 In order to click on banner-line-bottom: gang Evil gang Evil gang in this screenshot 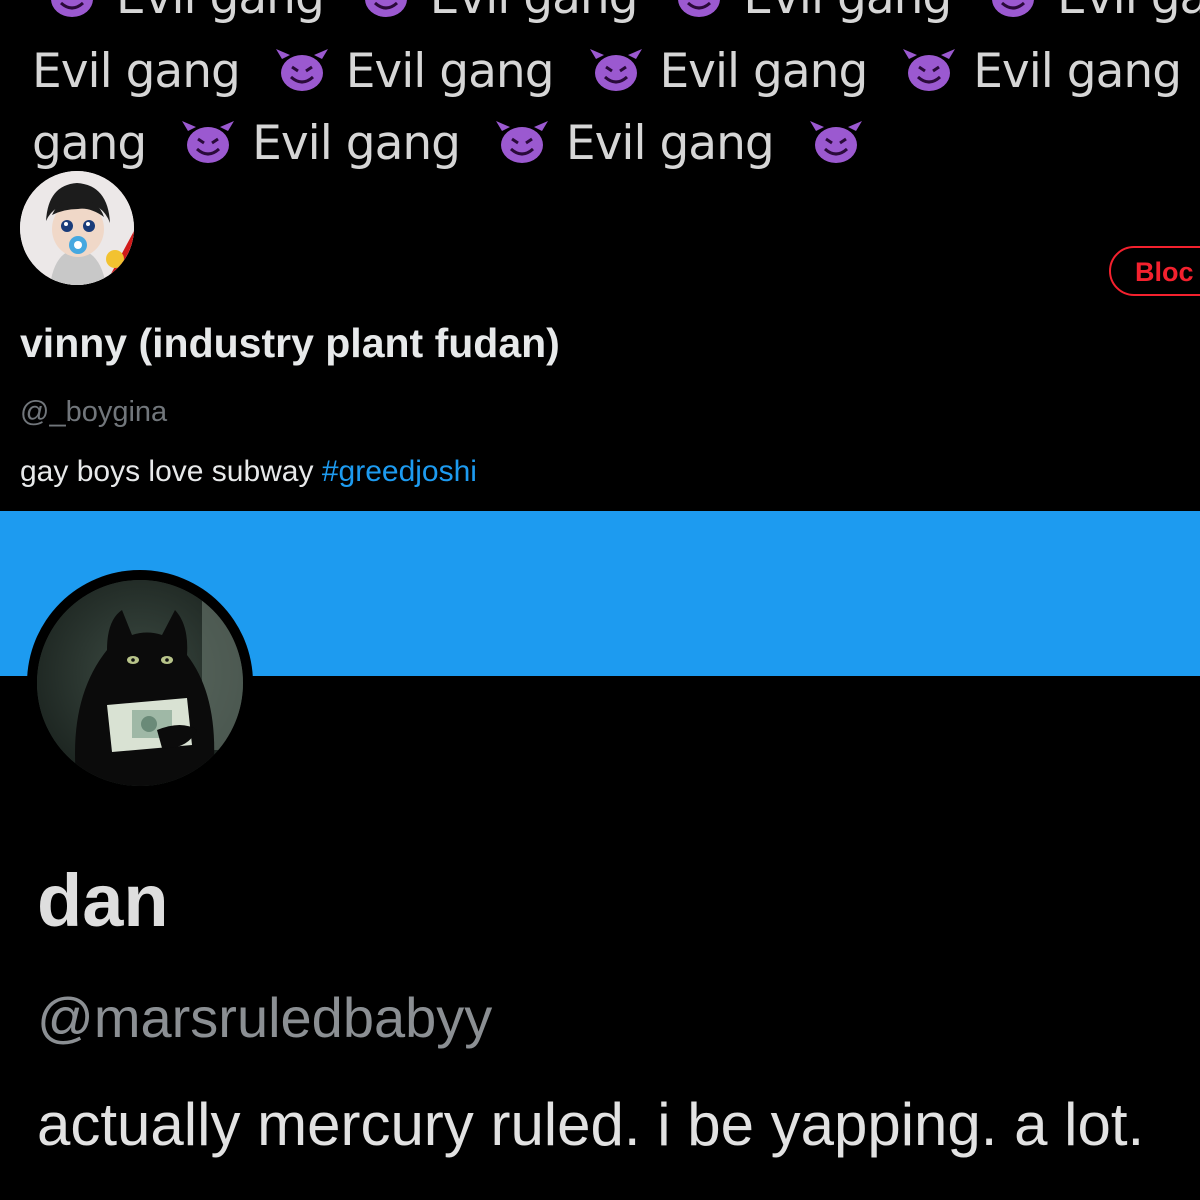, I will do `click(449, 143)`.